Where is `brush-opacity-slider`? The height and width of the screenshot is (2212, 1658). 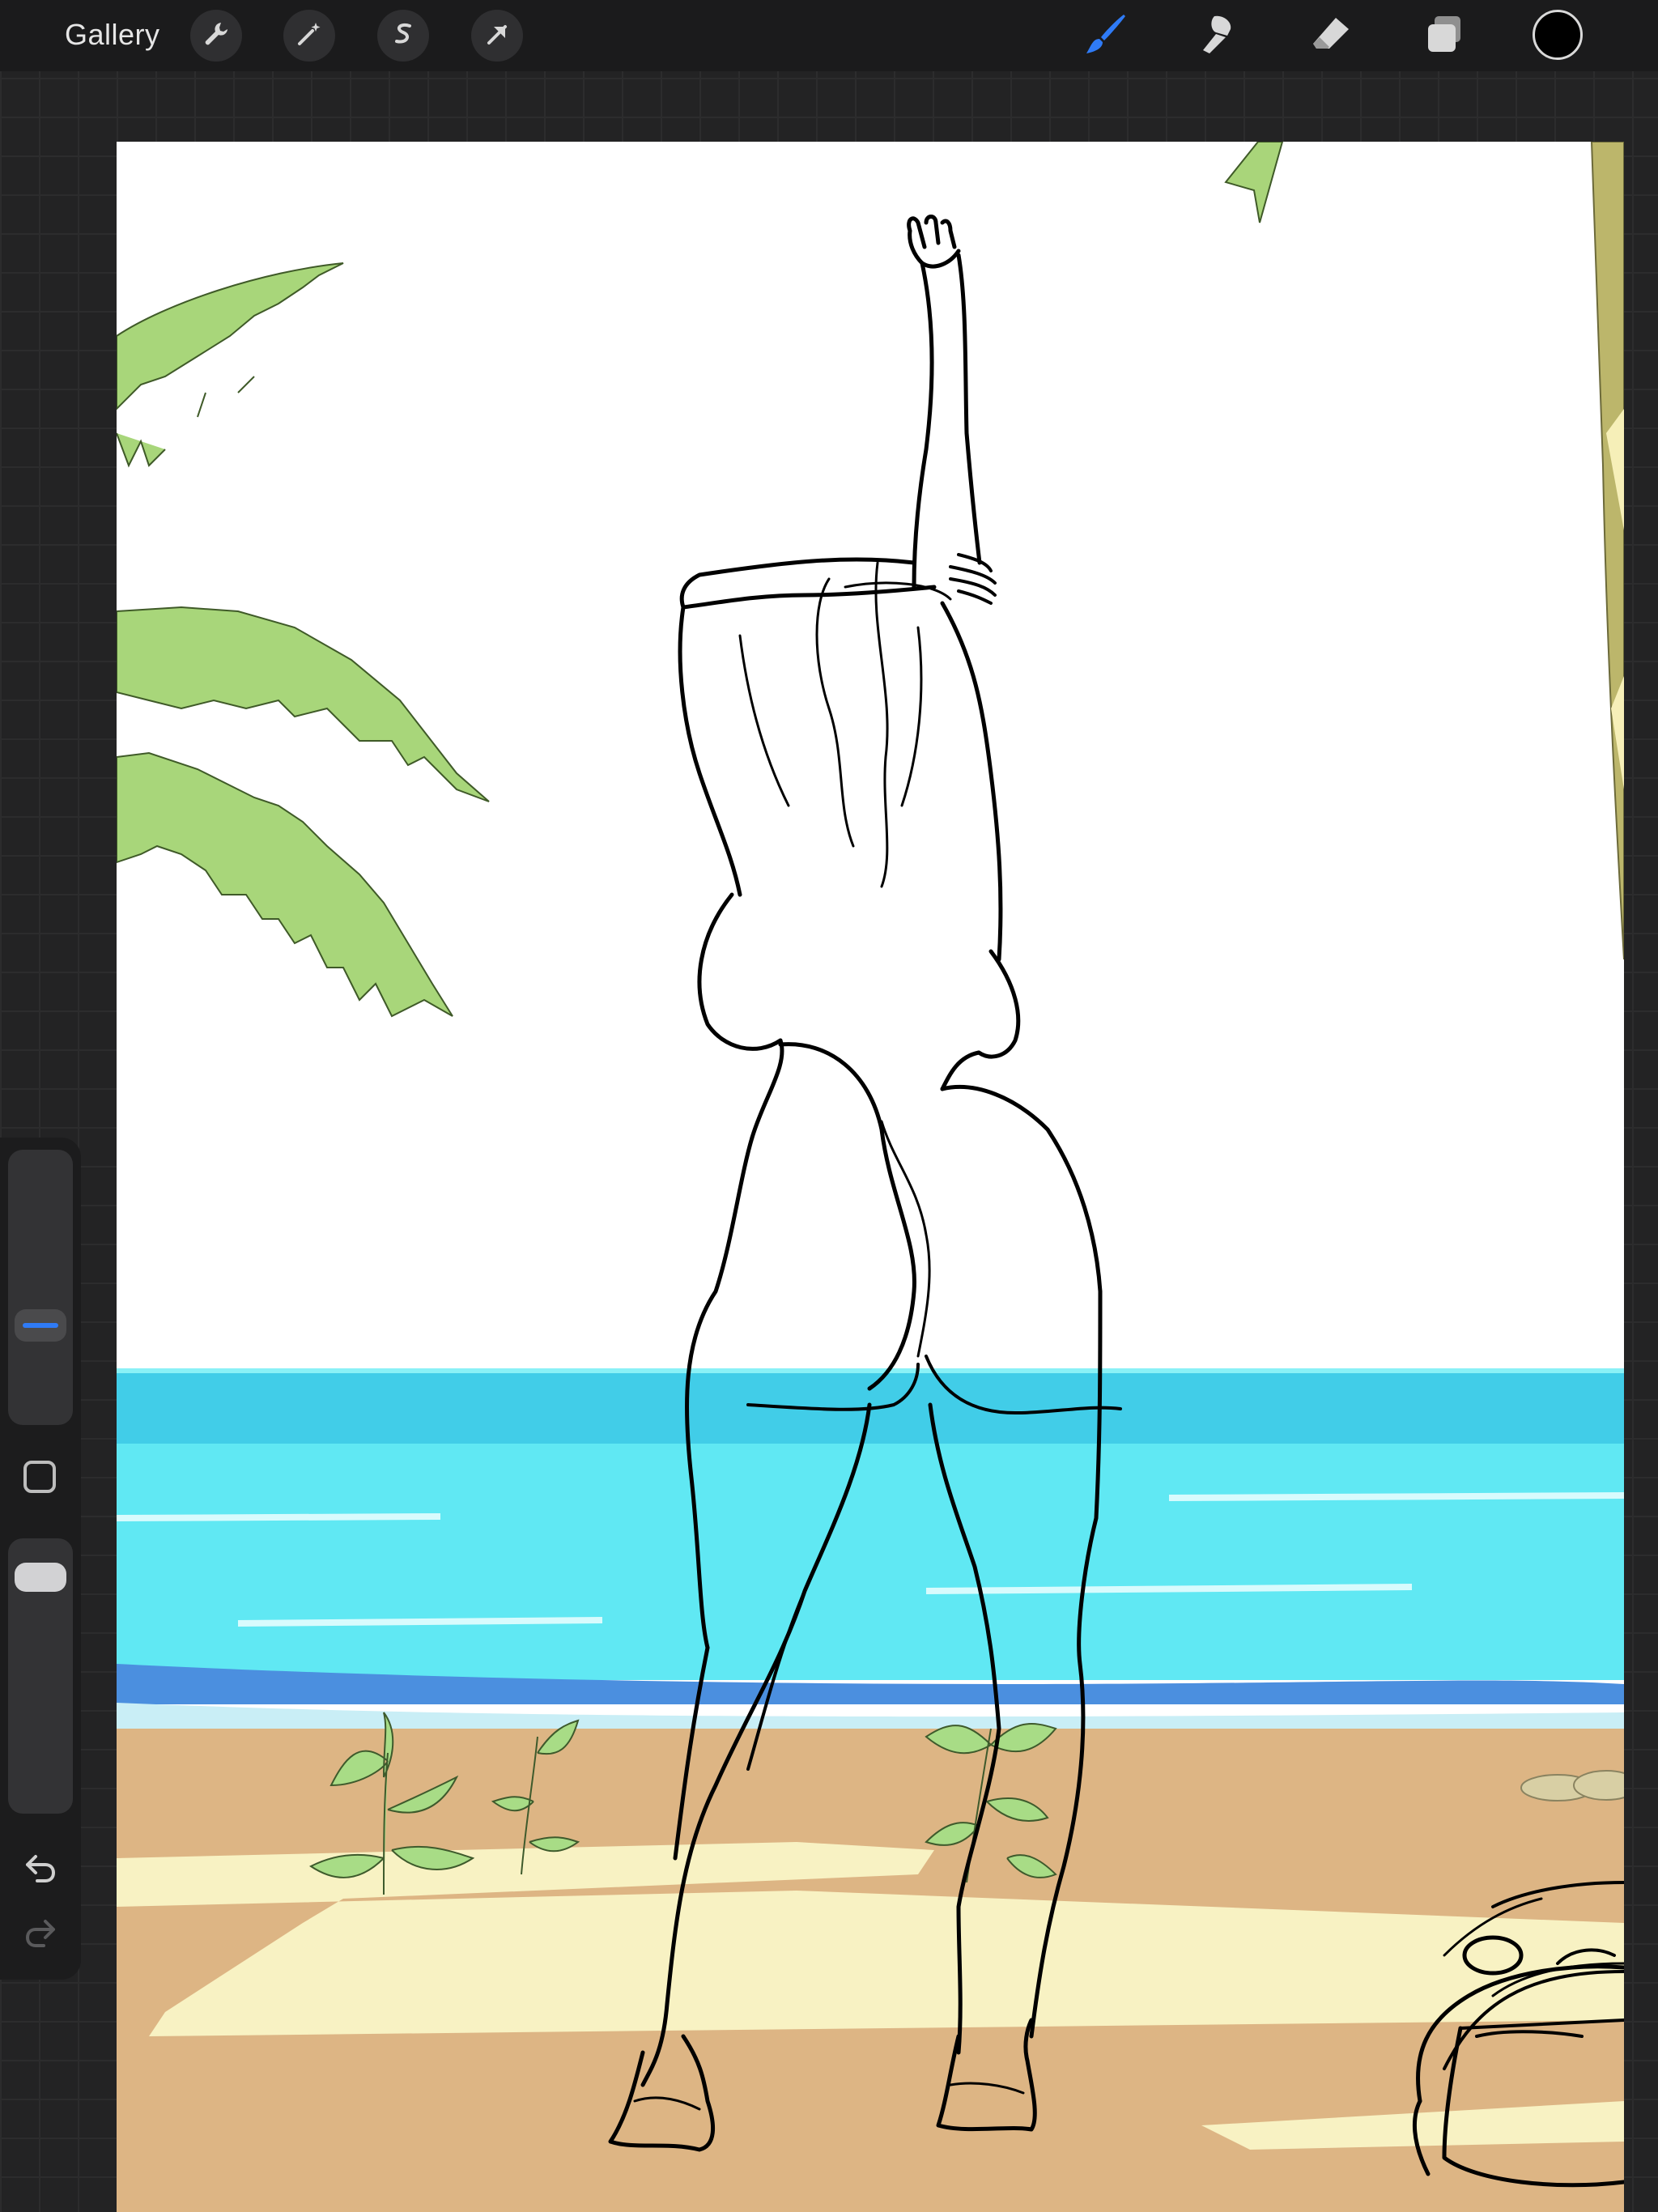 brush-opacity-slider is located at coordinates (40, 1676).